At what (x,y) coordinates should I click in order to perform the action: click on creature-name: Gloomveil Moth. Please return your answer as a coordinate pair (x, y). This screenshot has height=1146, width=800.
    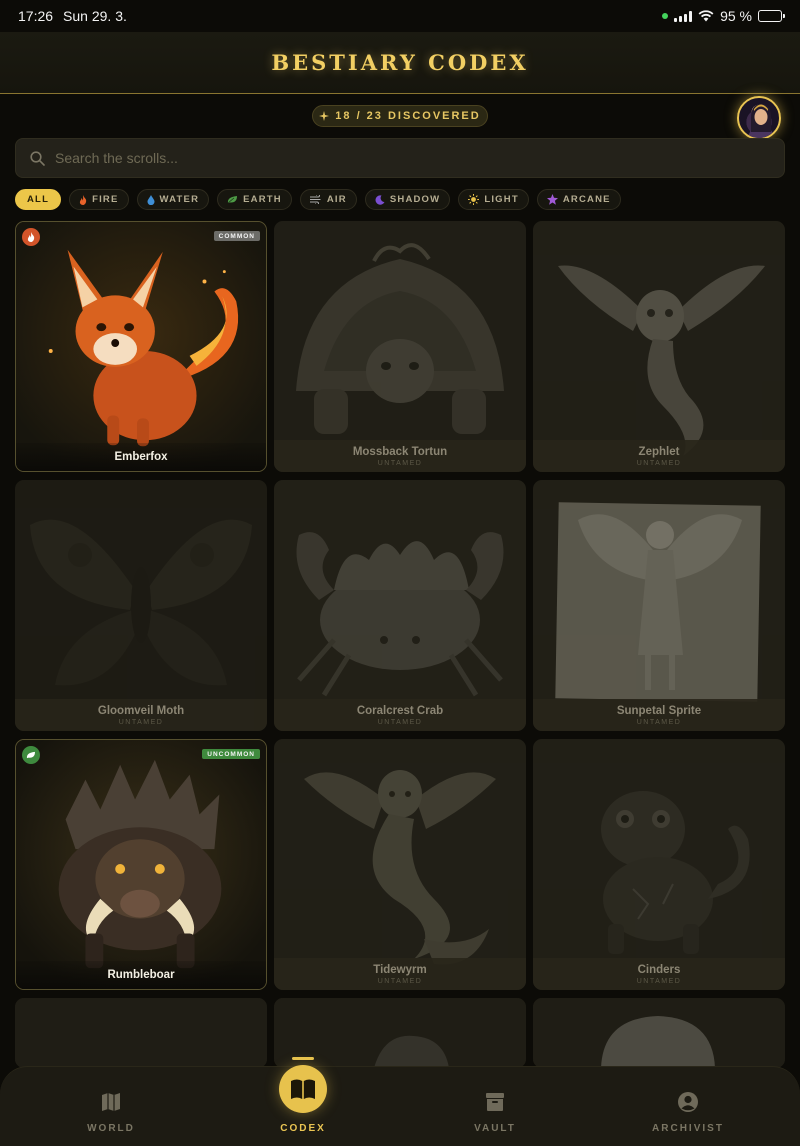
    Looking at the image, I should click on (141, 710).